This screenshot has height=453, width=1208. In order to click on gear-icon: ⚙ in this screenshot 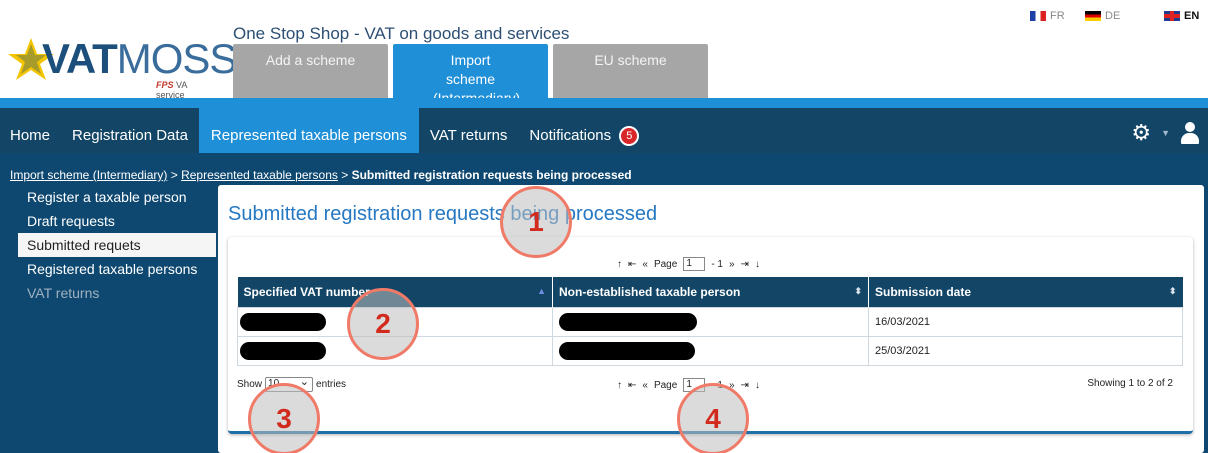, I will do `click(1141, 133)`.